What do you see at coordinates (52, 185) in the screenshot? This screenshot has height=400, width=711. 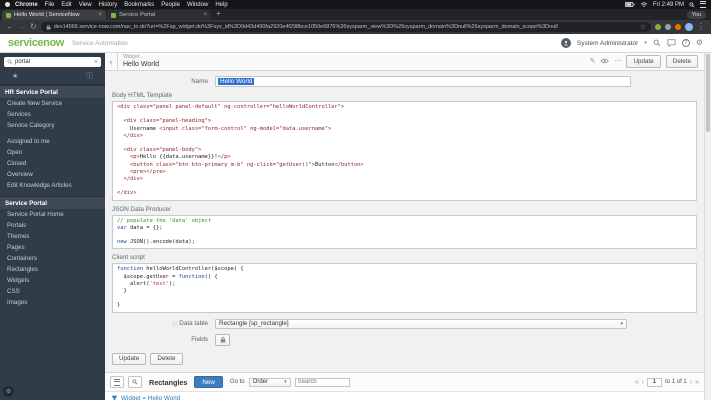 I see `nav-item-edit-knowledge-articles: Edit Knowledge Articles` at bounding box center [52, 185].